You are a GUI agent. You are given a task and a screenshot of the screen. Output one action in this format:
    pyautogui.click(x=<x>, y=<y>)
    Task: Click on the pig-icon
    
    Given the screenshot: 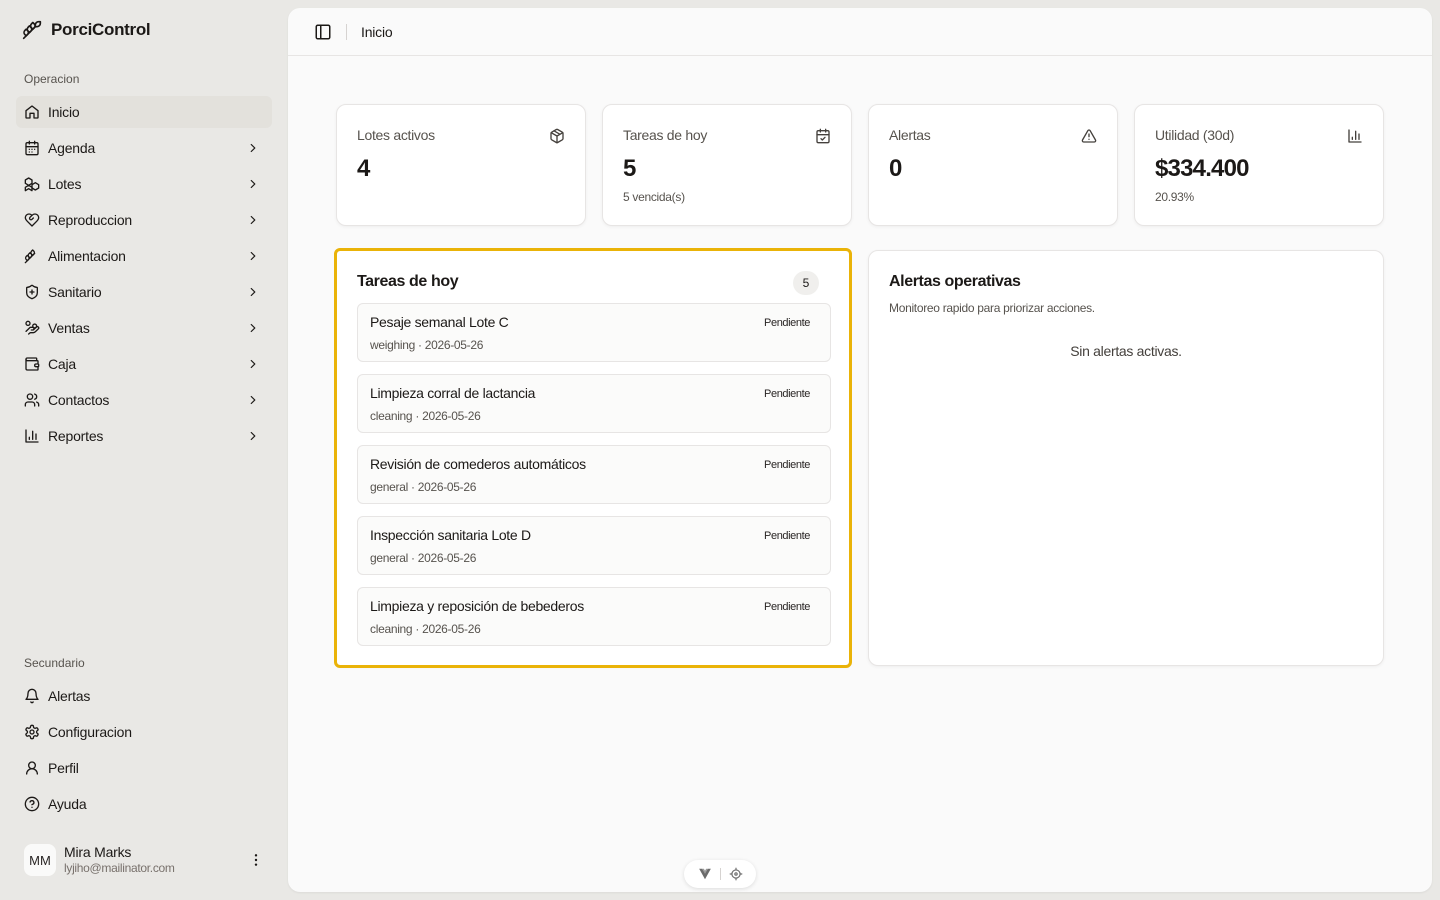 What is the action you would take?
    pyautogui.click(x=32, y=30)
    